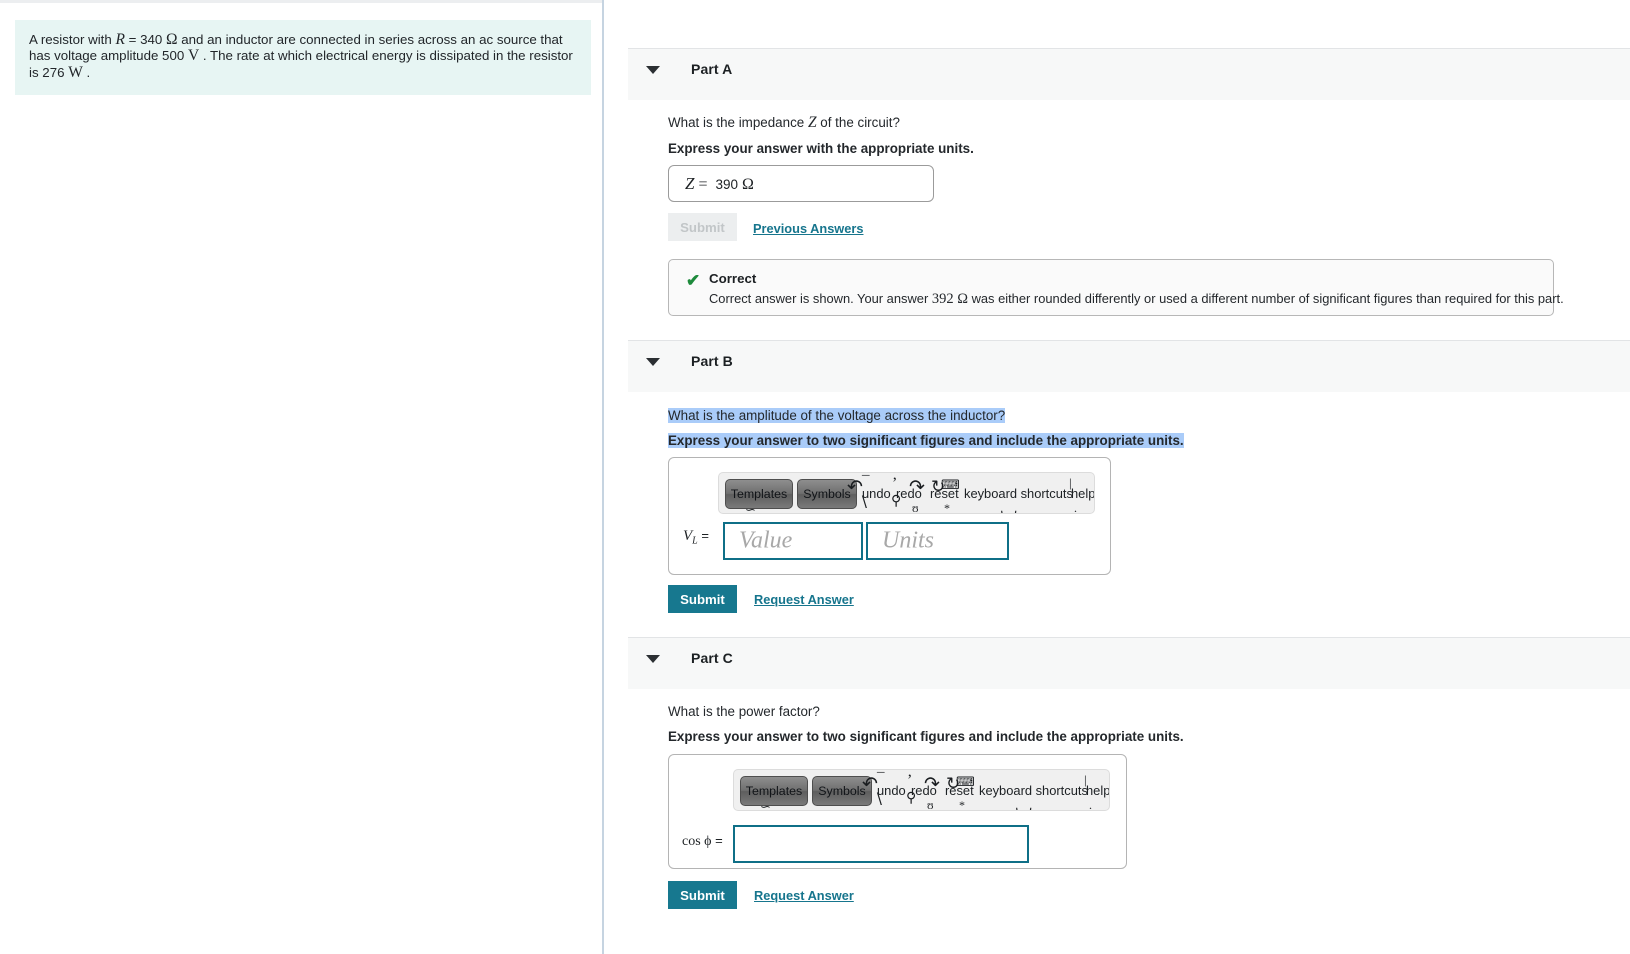  Describe the element at coordinates (944, 493) in the screenshot. I see `reset-label-b: reset` at that location.